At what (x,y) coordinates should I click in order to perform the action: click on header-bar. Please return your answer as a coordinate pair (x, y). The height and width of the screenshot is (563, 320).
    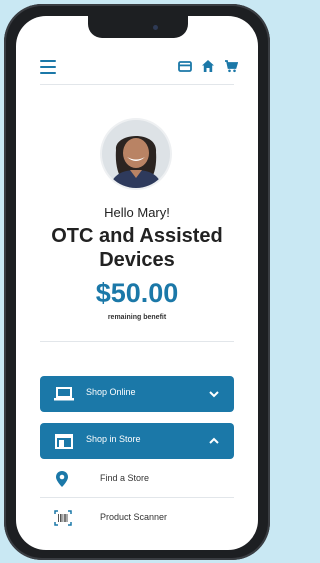
    Looking at the image, I should click on (137, 69).